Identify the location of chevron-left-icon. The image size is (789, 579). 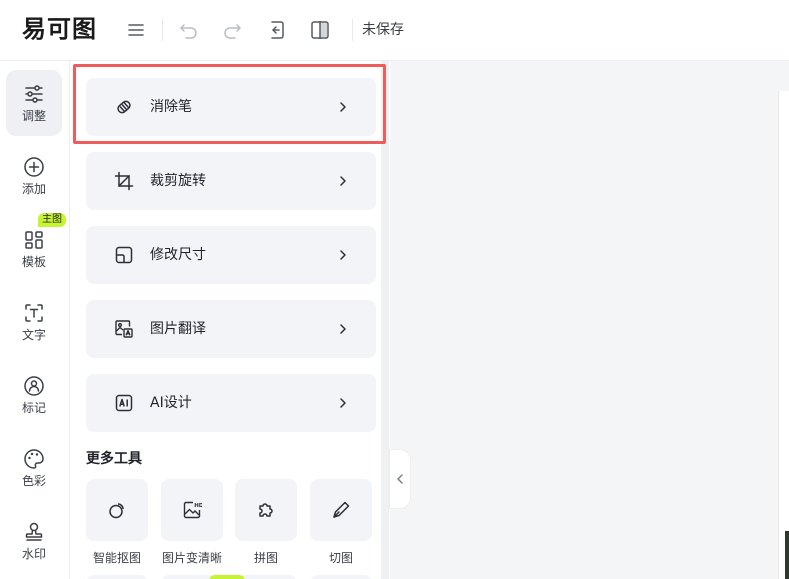
(400, 479).